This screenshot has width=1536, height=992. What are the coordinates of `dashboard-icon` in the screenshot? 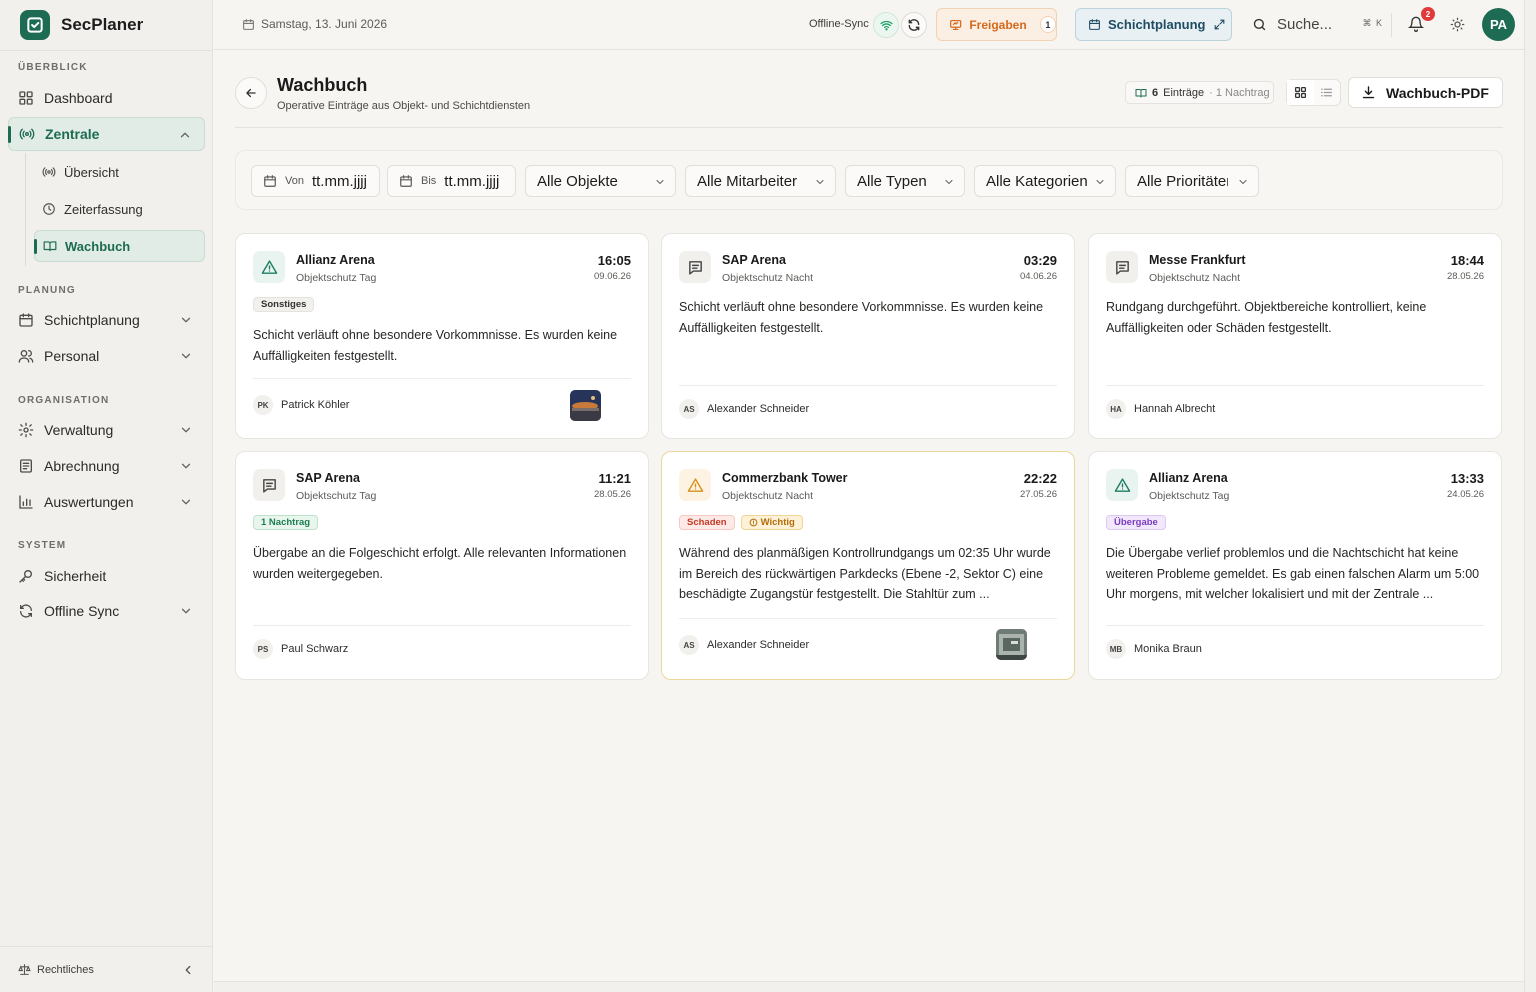 It's located at (26, 98).